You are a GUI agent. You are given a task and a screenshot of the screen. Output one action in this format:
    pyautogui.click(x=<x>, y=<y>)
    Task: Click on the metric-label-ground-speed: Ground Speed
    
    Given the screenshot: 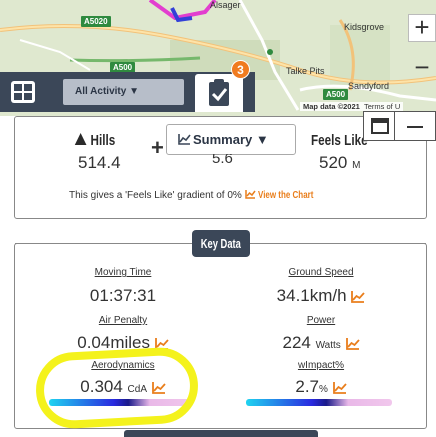 What is the action you would take?
    pyautogui.click(x=321, y=272)
    